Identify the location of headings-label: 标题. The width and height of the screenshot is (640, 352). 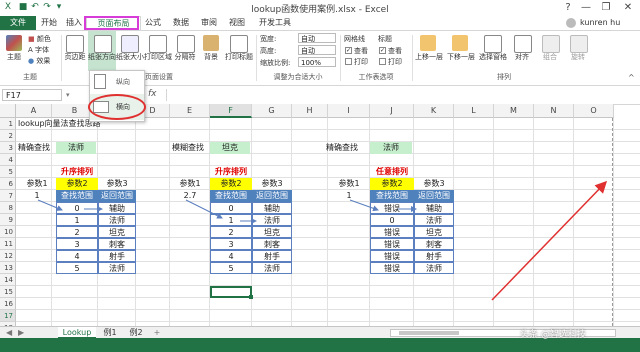
(385, 39).